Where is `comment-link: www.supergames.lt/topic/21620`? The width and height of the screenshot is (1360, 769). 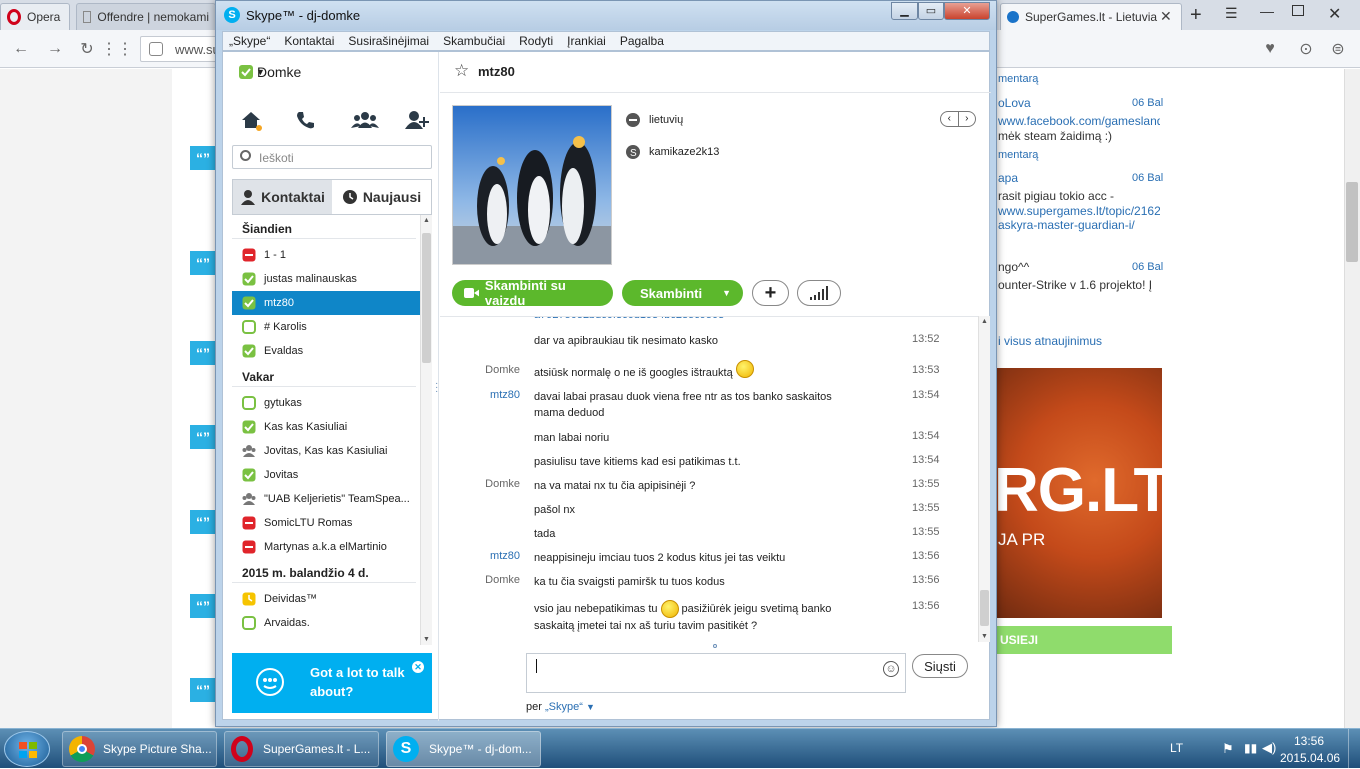 comment-link: www.supergames.lt/topic/21620 is located at coordinates (1079, 211).